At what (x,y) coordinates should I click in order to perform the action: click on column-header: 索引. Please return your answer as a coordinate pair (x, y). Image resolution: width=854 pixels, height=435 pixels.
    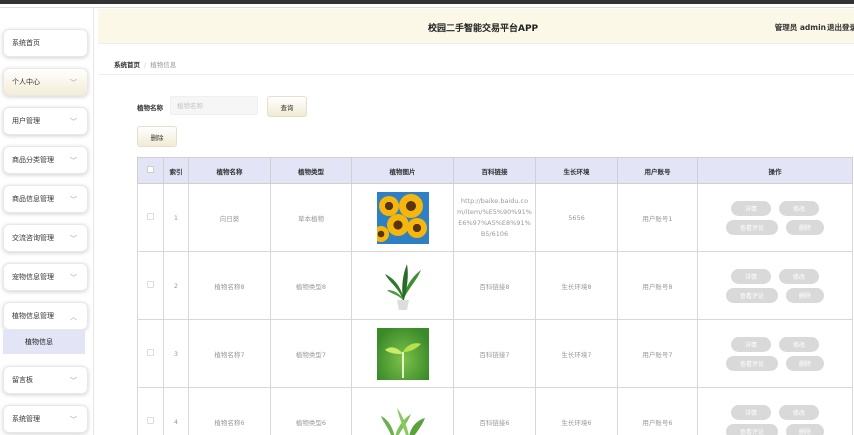
    Looking at the image, I should click on (176, 170).